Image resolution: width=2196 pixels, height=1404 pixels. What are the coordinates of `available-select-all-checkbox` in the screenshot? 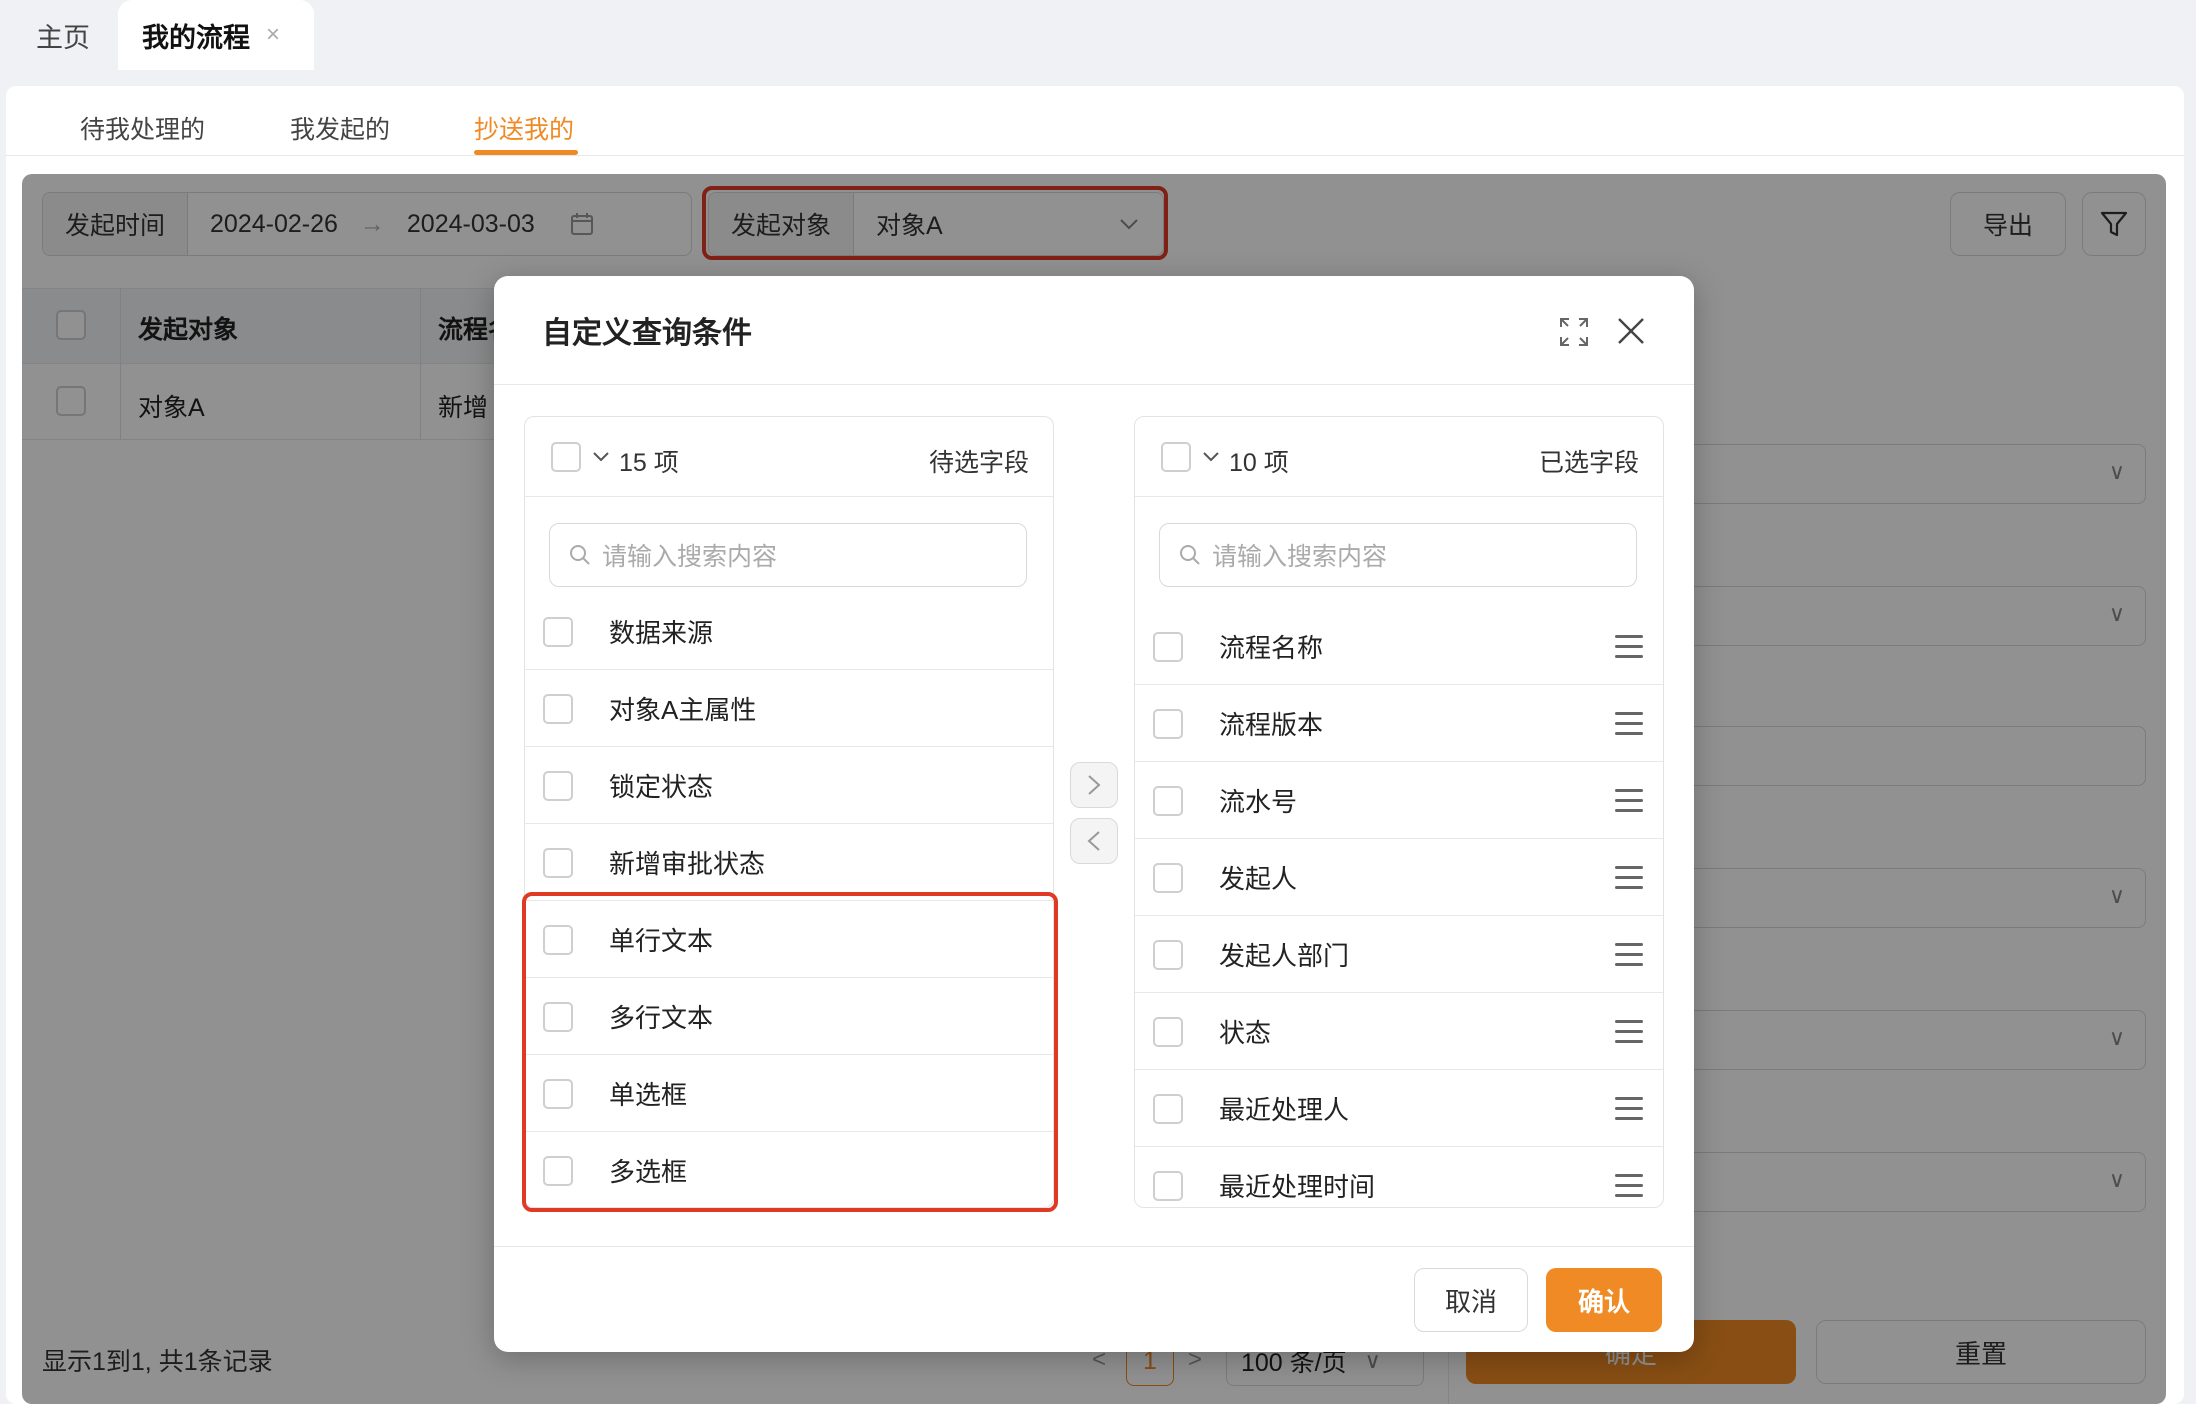 It's located at (566, 457).